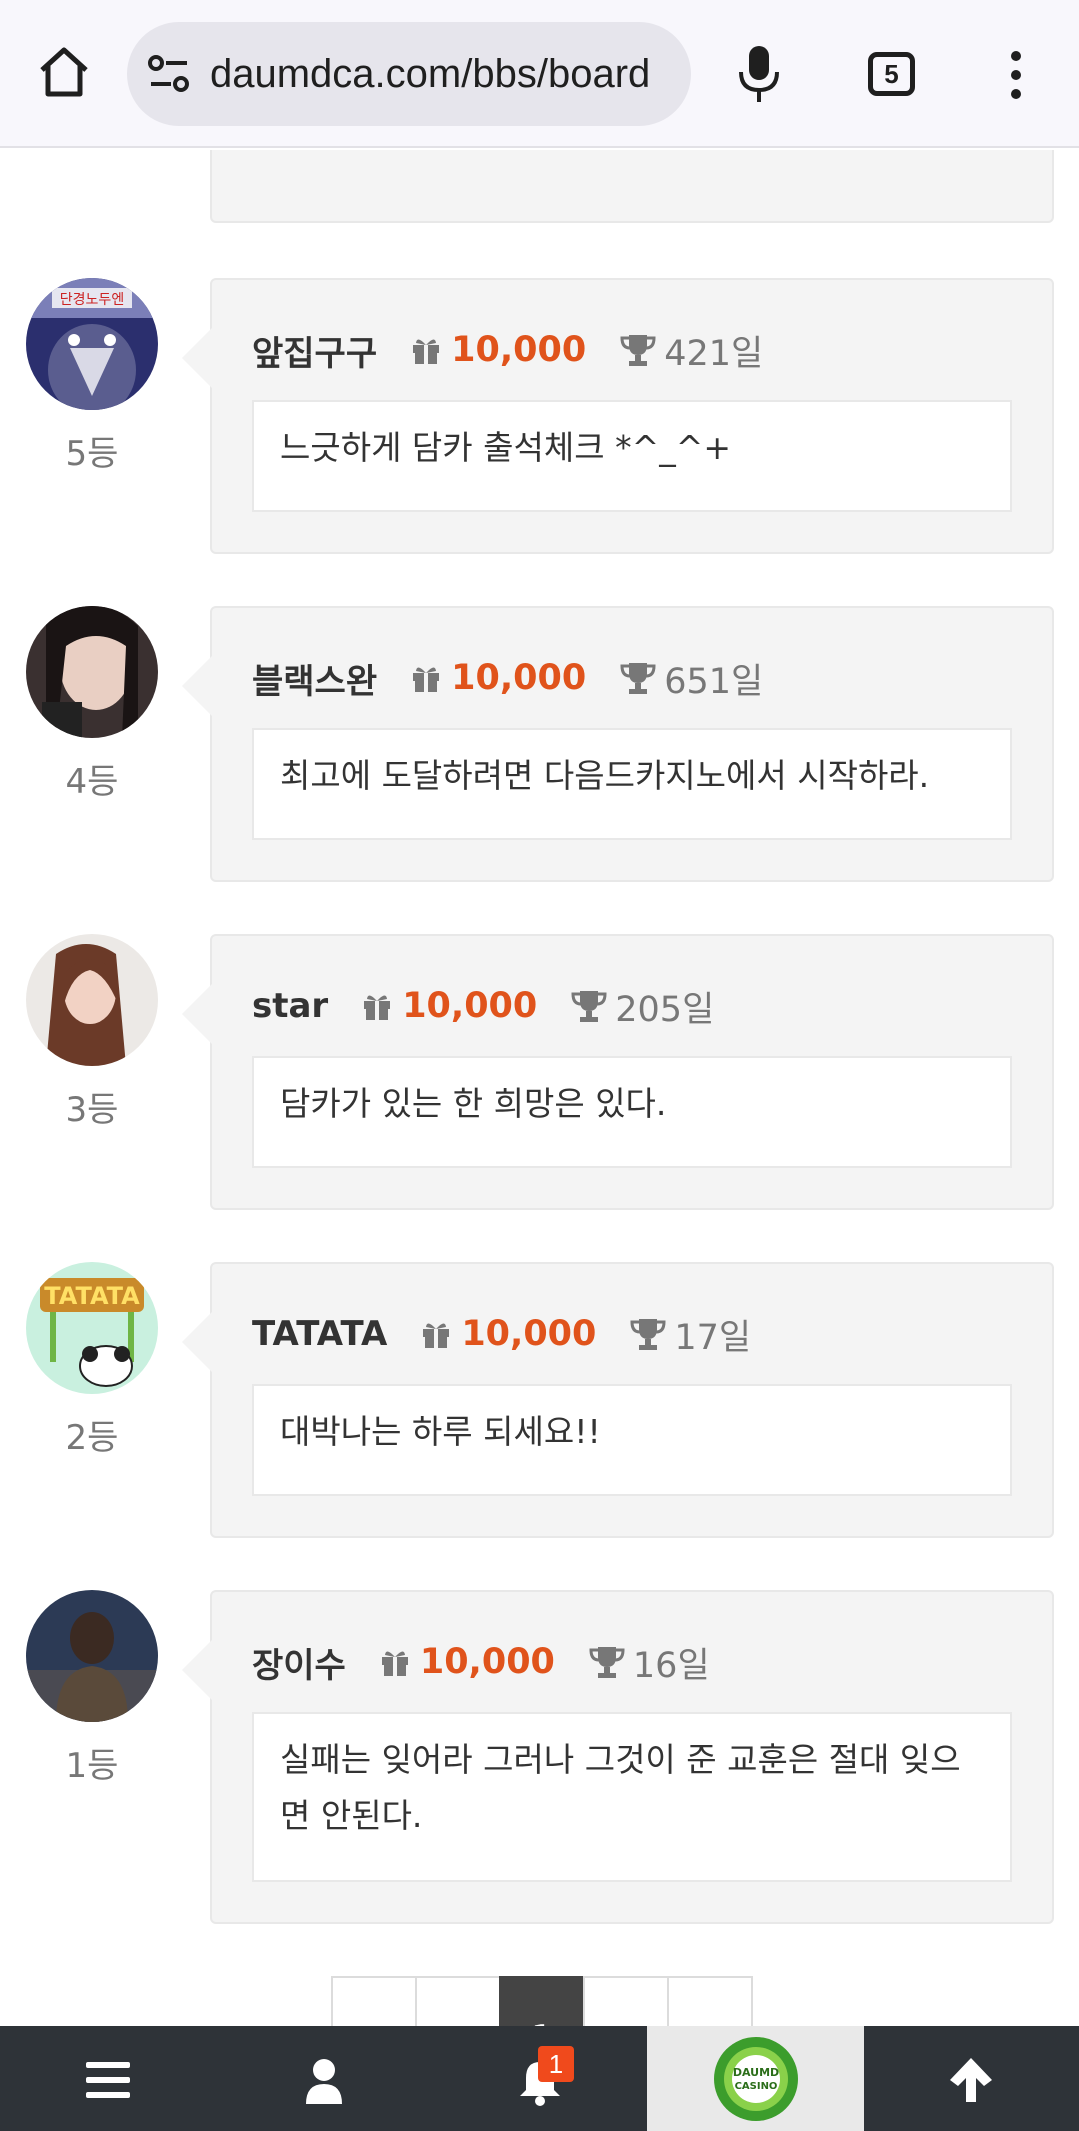 This screenshot has height=2131, width=1079. I want to click on logo-text-bottom: CASINO, so click(756, 2086).